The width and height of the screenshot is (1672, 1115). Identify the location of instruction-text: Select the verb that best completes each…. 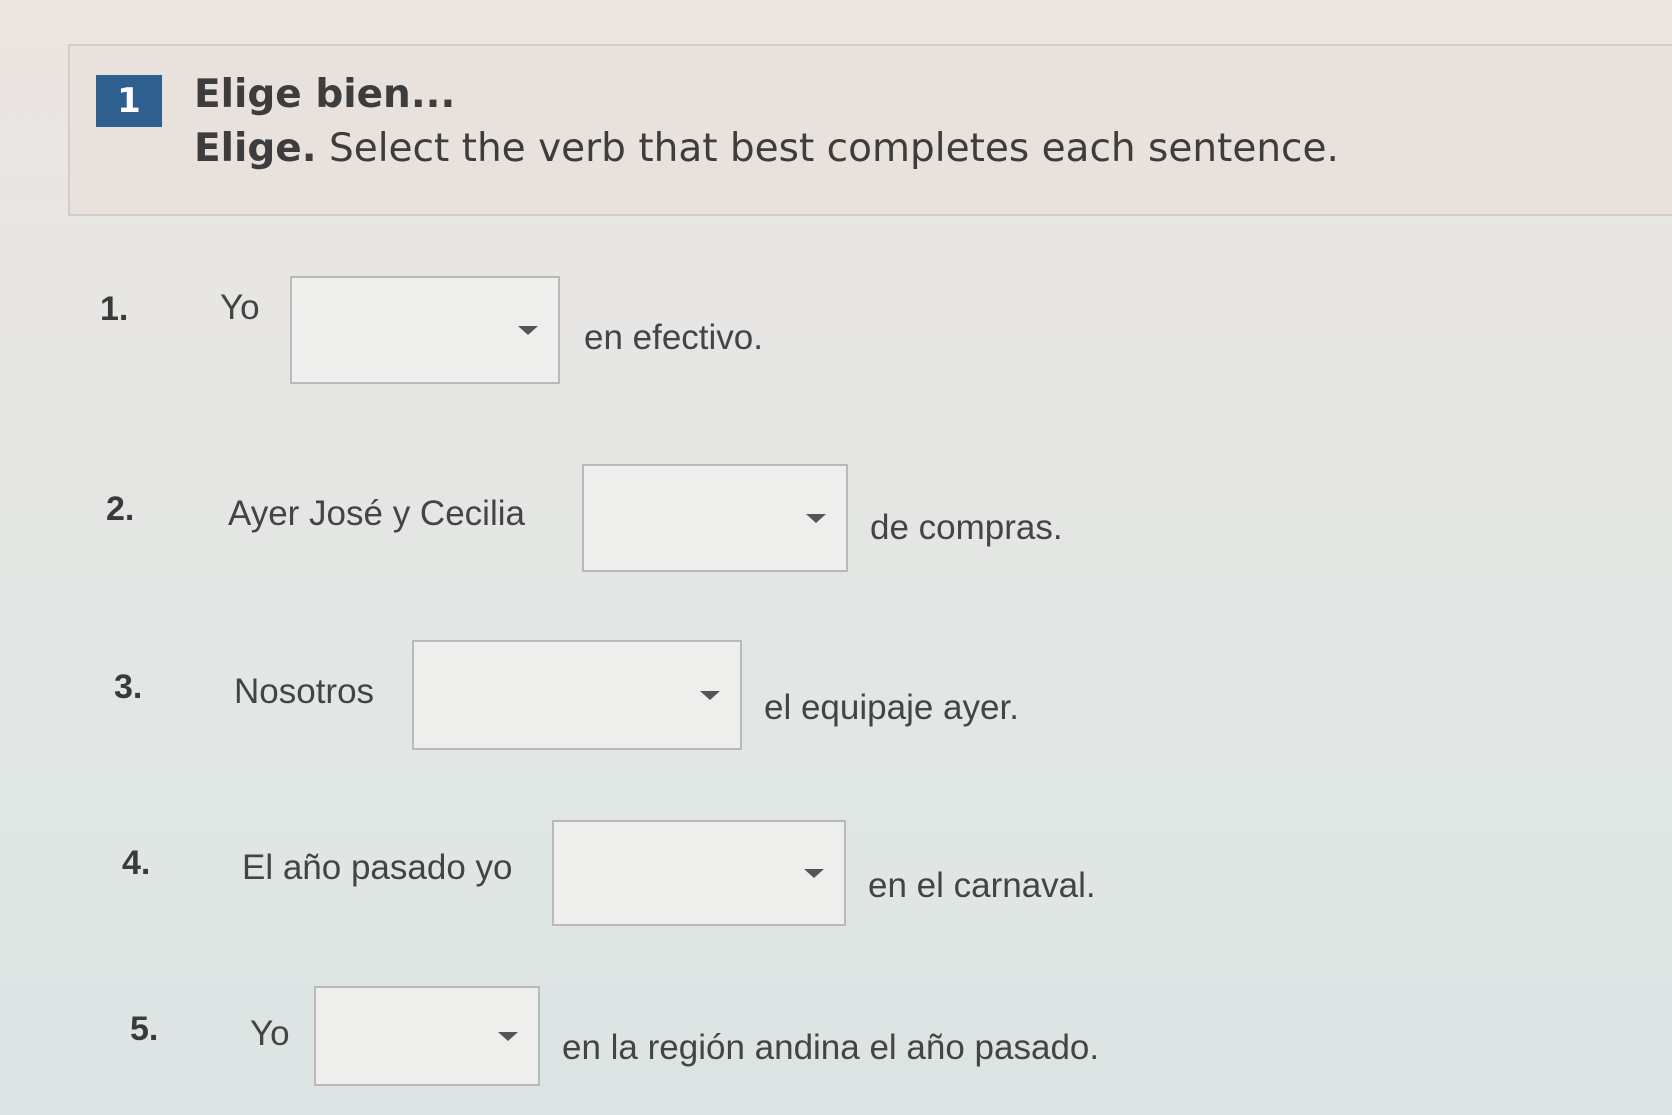
(827, 148).